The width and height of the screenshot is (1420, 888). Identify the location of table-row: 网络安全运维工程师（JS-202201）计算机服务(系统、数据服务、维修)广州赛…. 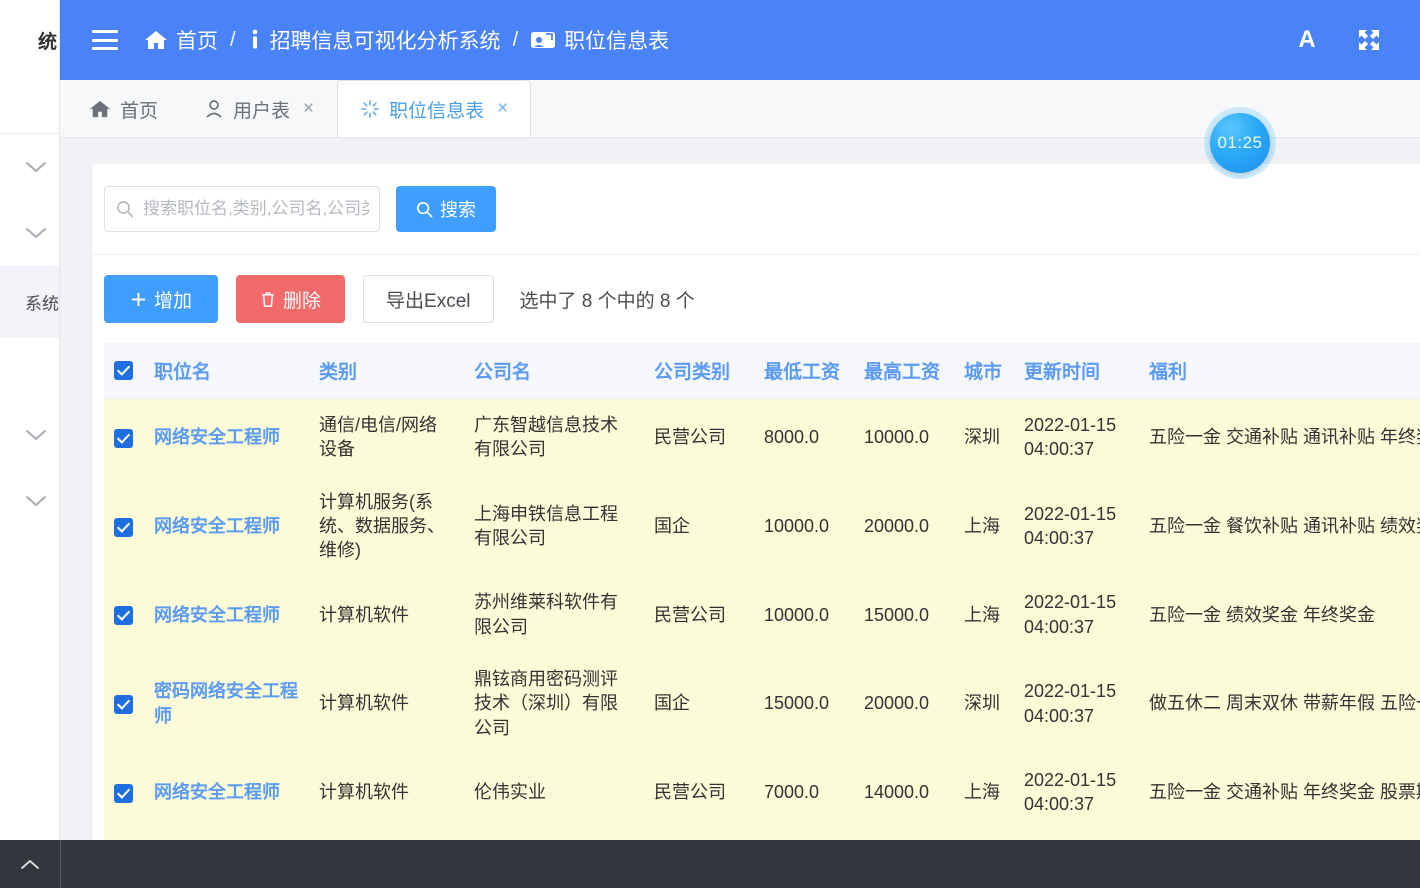
(762, 835).